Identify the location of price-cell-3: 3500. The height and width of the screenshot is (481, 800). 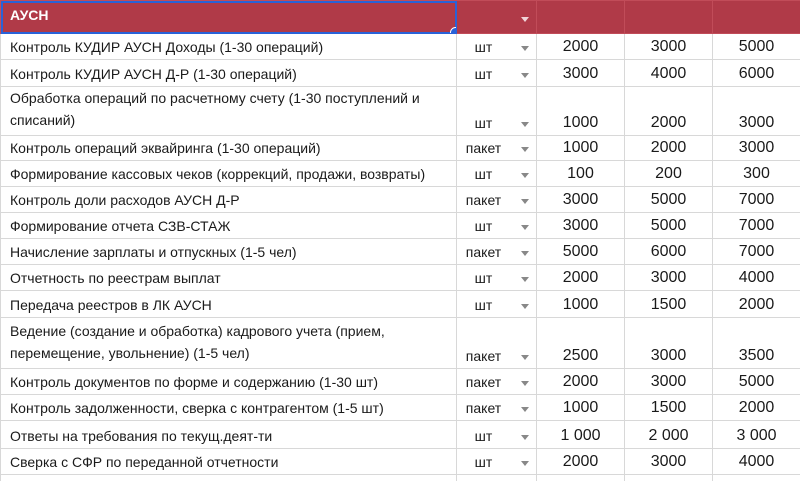
(756, 343).